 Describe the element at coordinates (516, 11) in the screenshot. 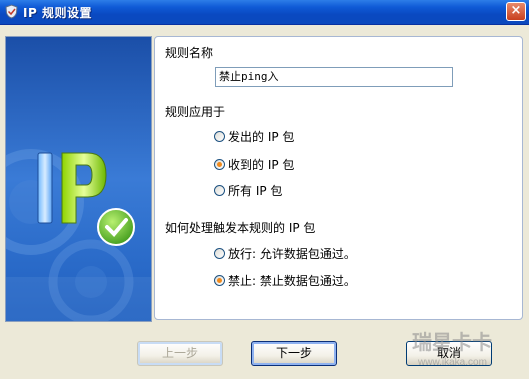

I see `close-button: ×` at that location.